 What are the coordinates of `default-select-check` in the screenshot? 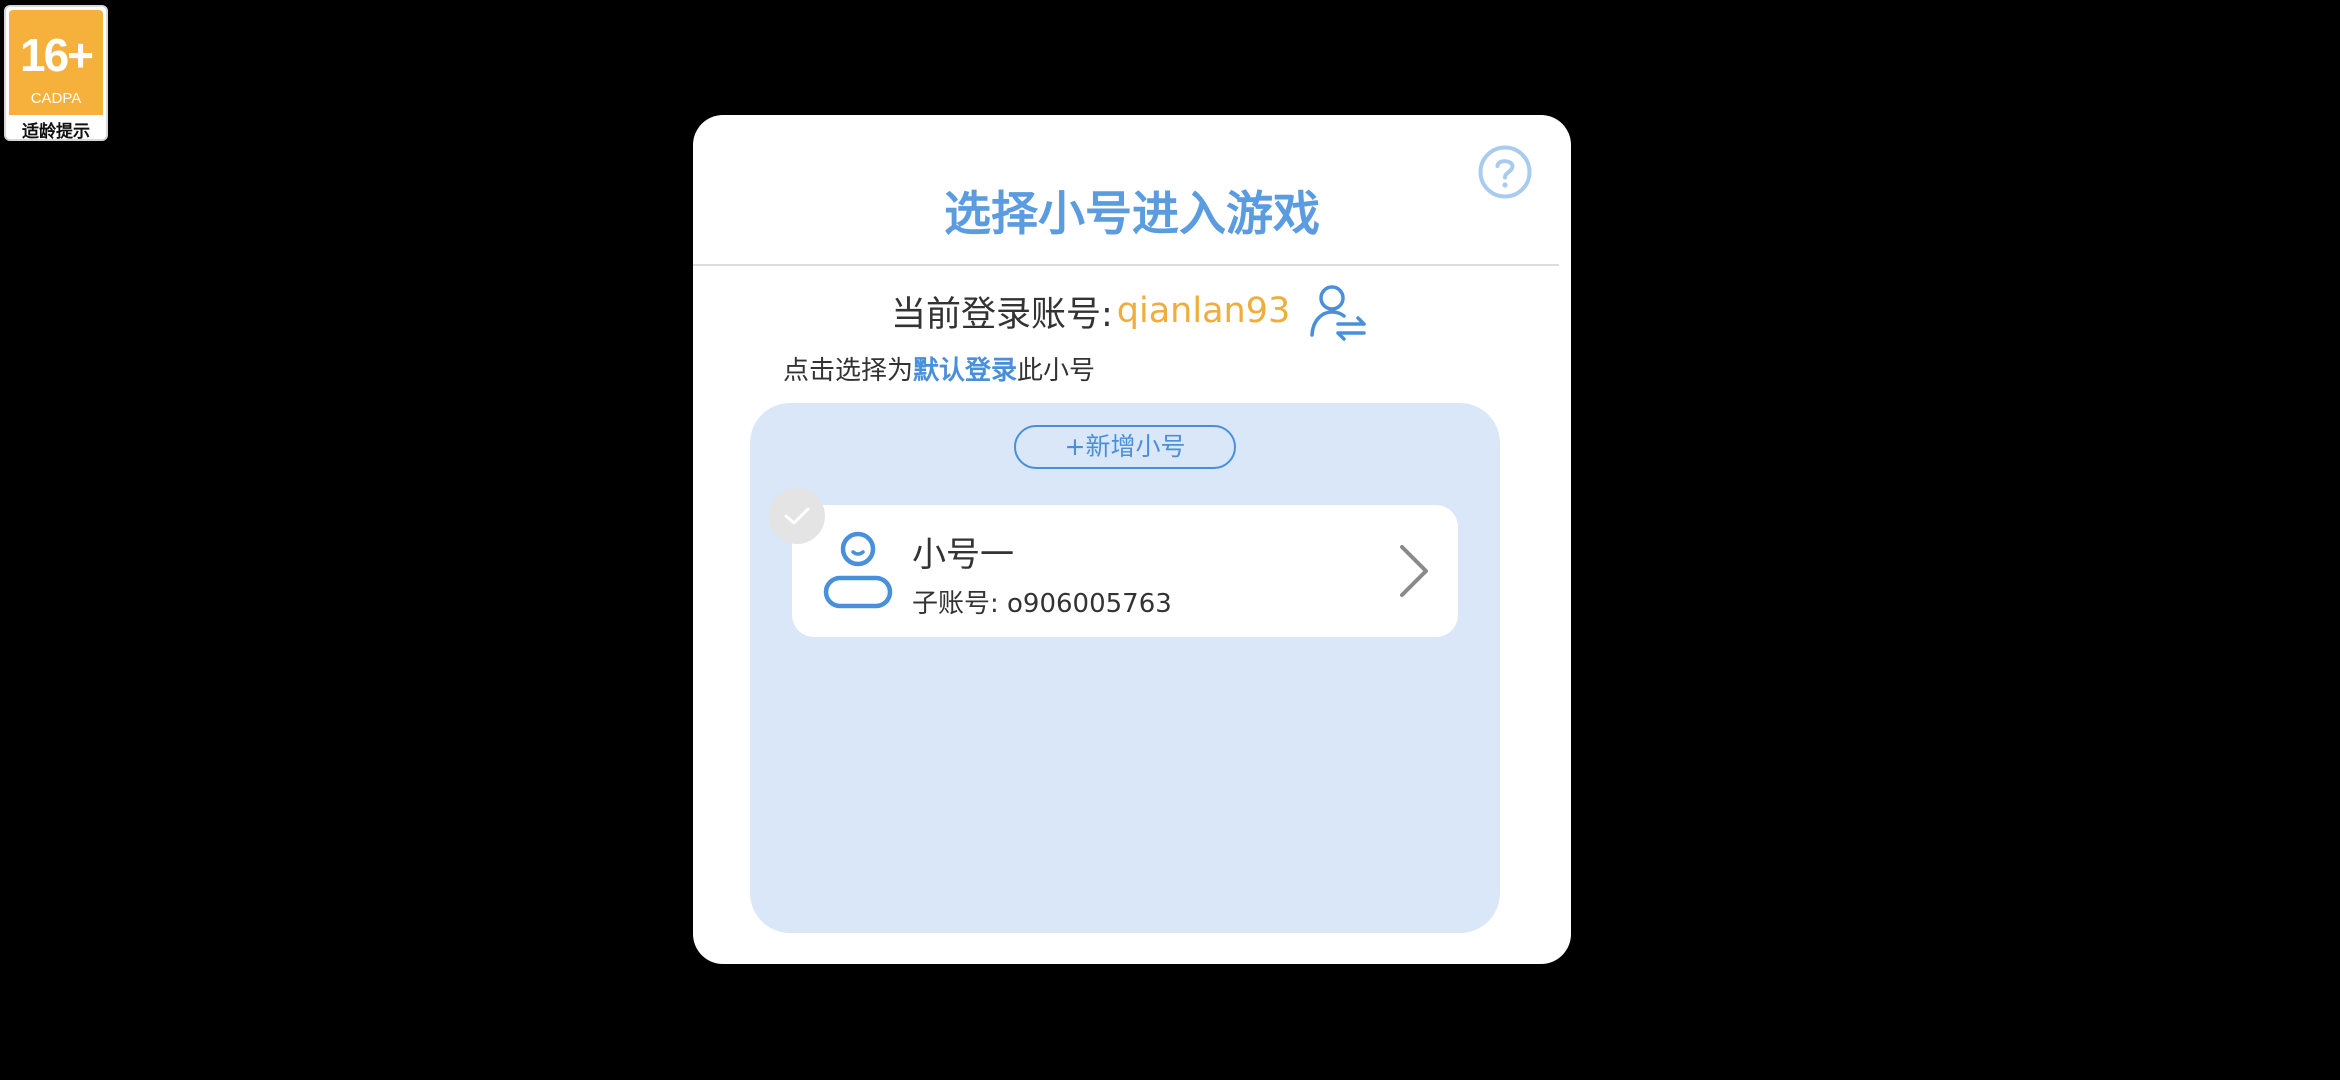 It's located at (797, 516).